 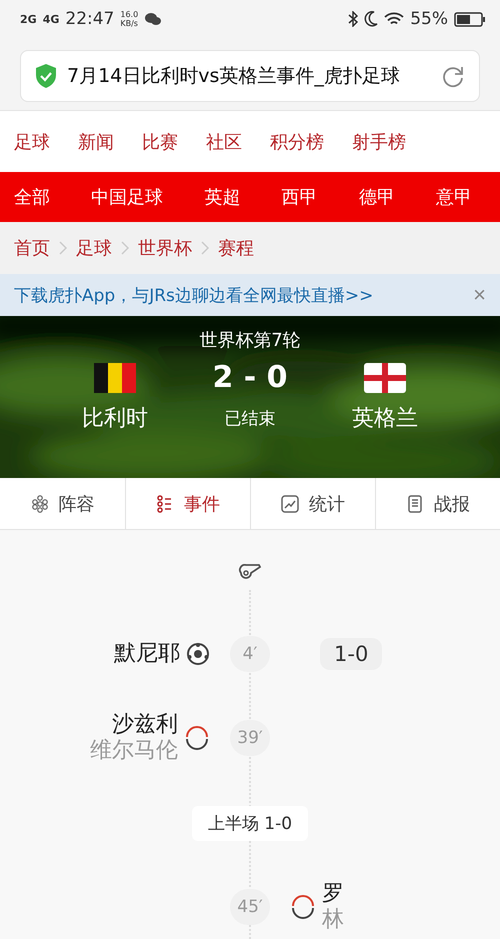 What do you see at coordinates (46, 76) in the screenshot?
I see `shield-check-icon` at bounding box center [46, 76].